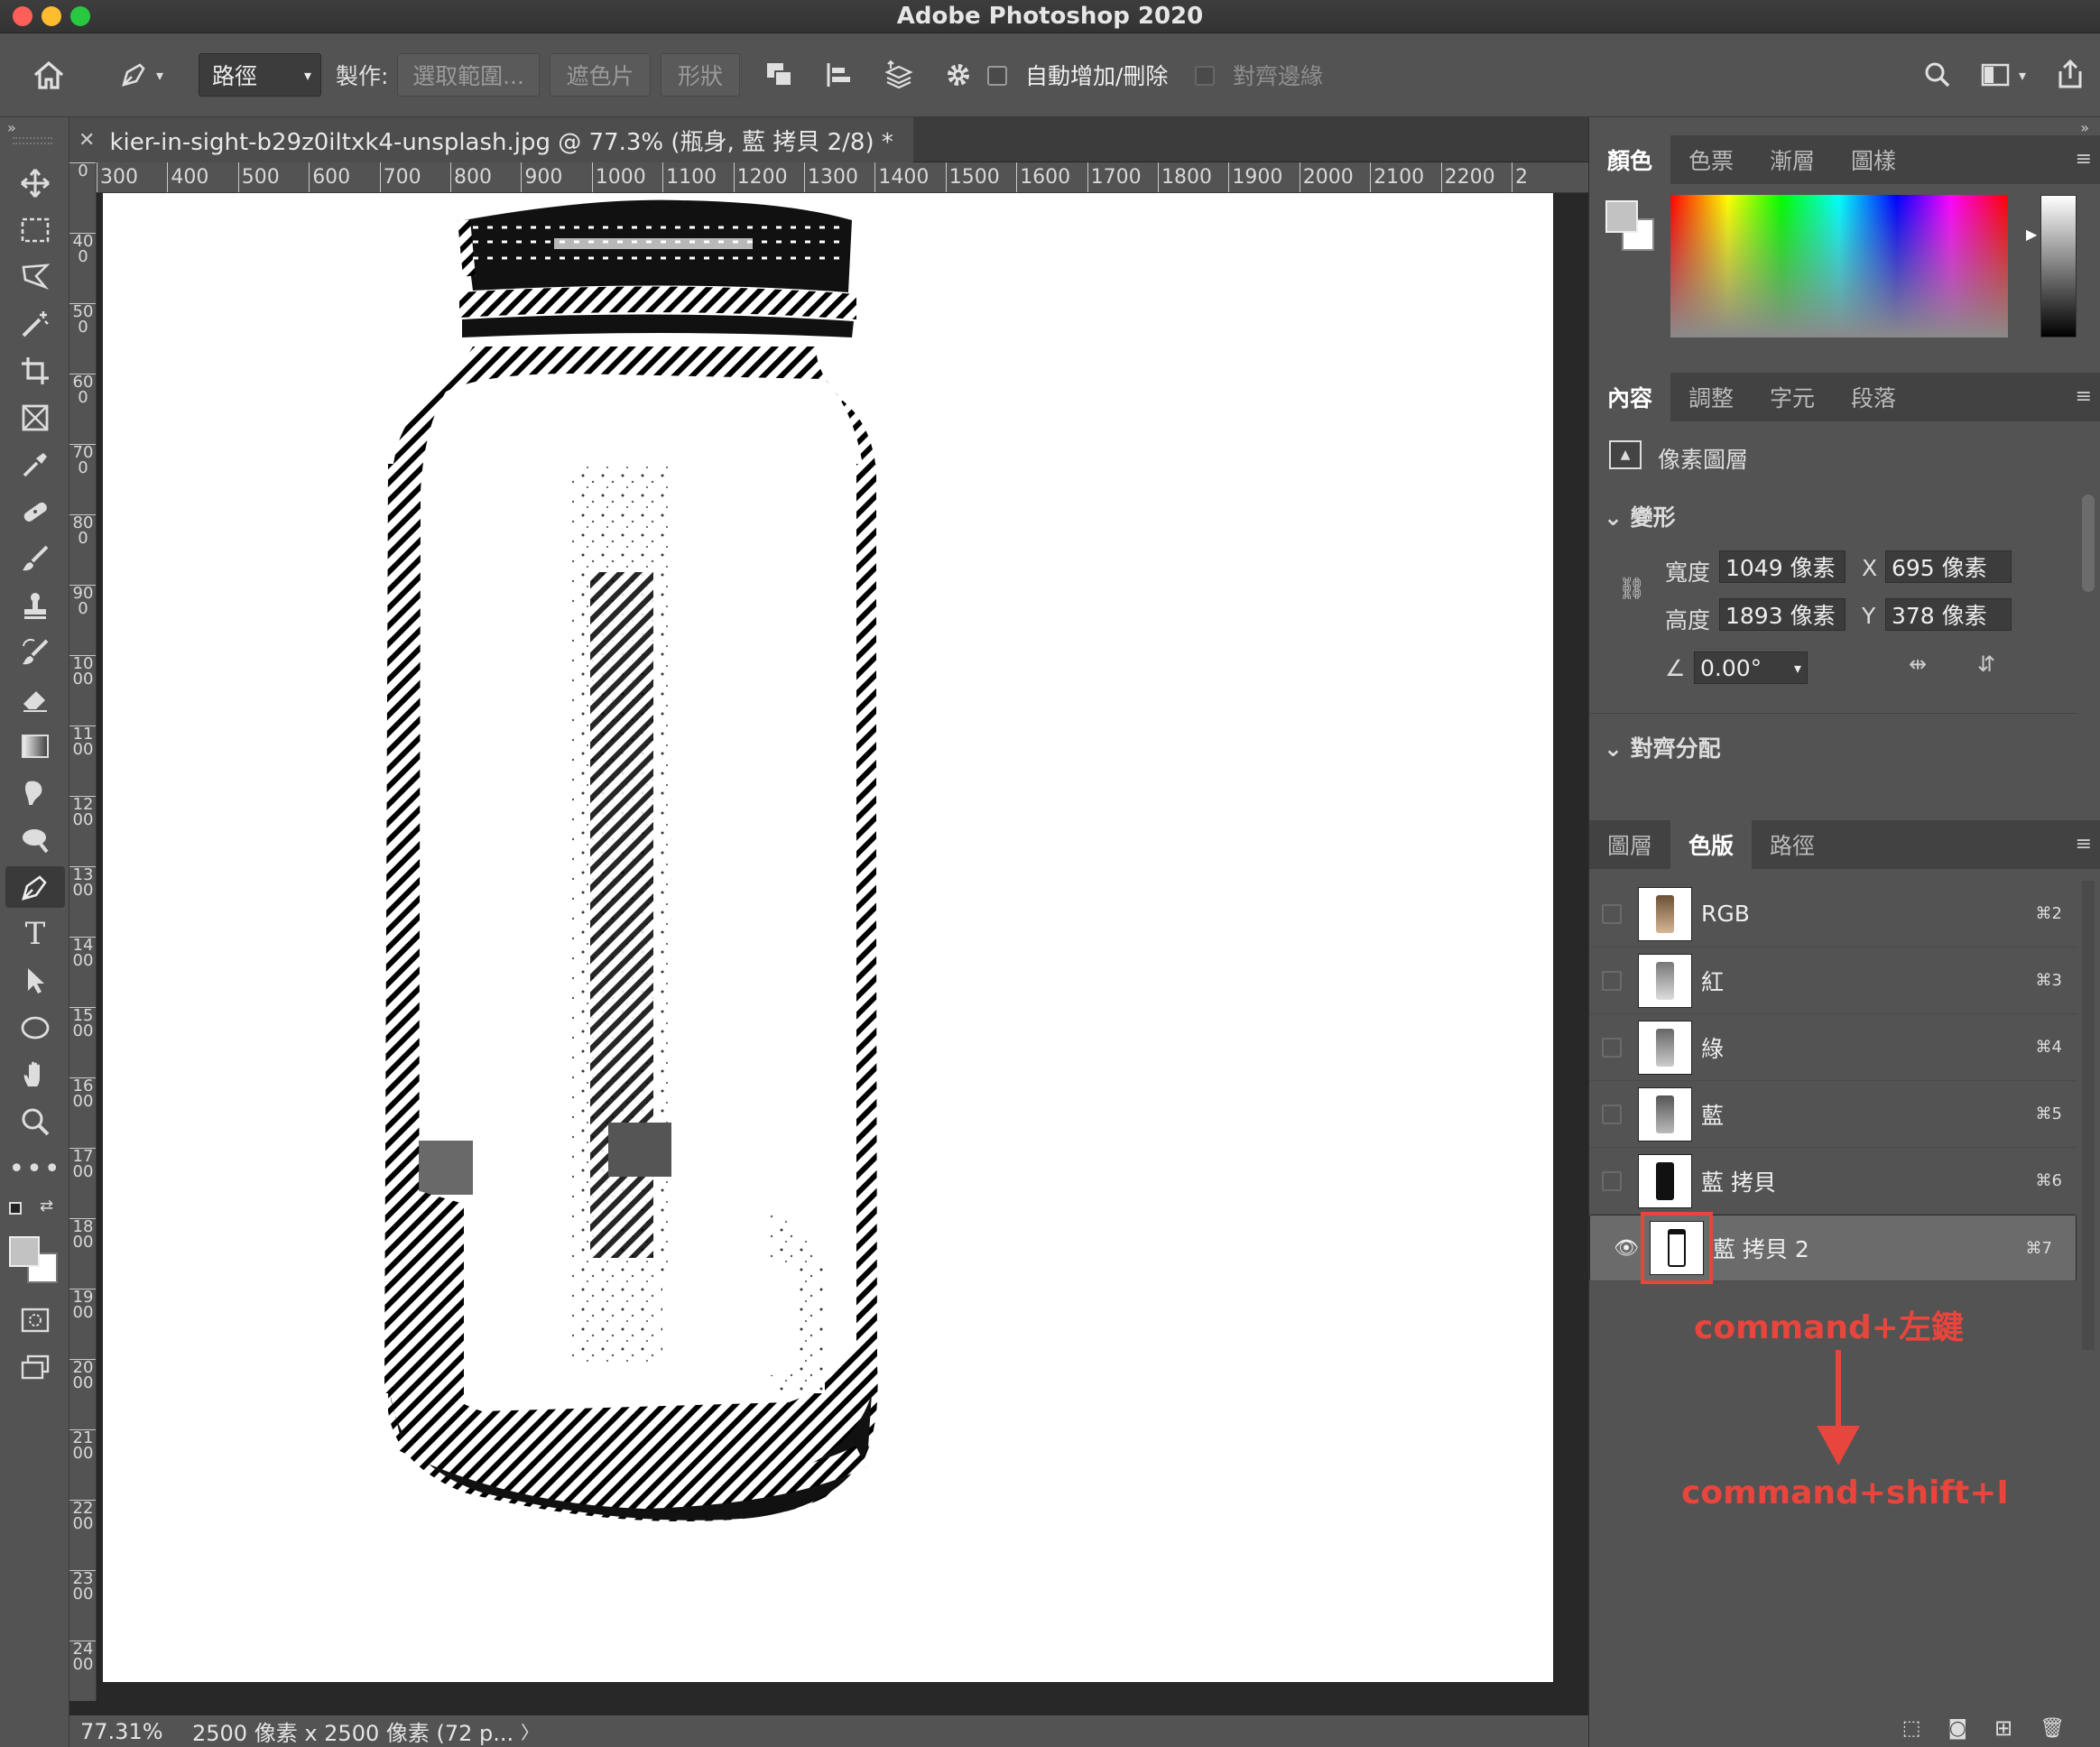  What do you see at coordinates (1630, 159) in the screenshot?
I see `tab-color: 顏色` at bounding box center [1630, 159].